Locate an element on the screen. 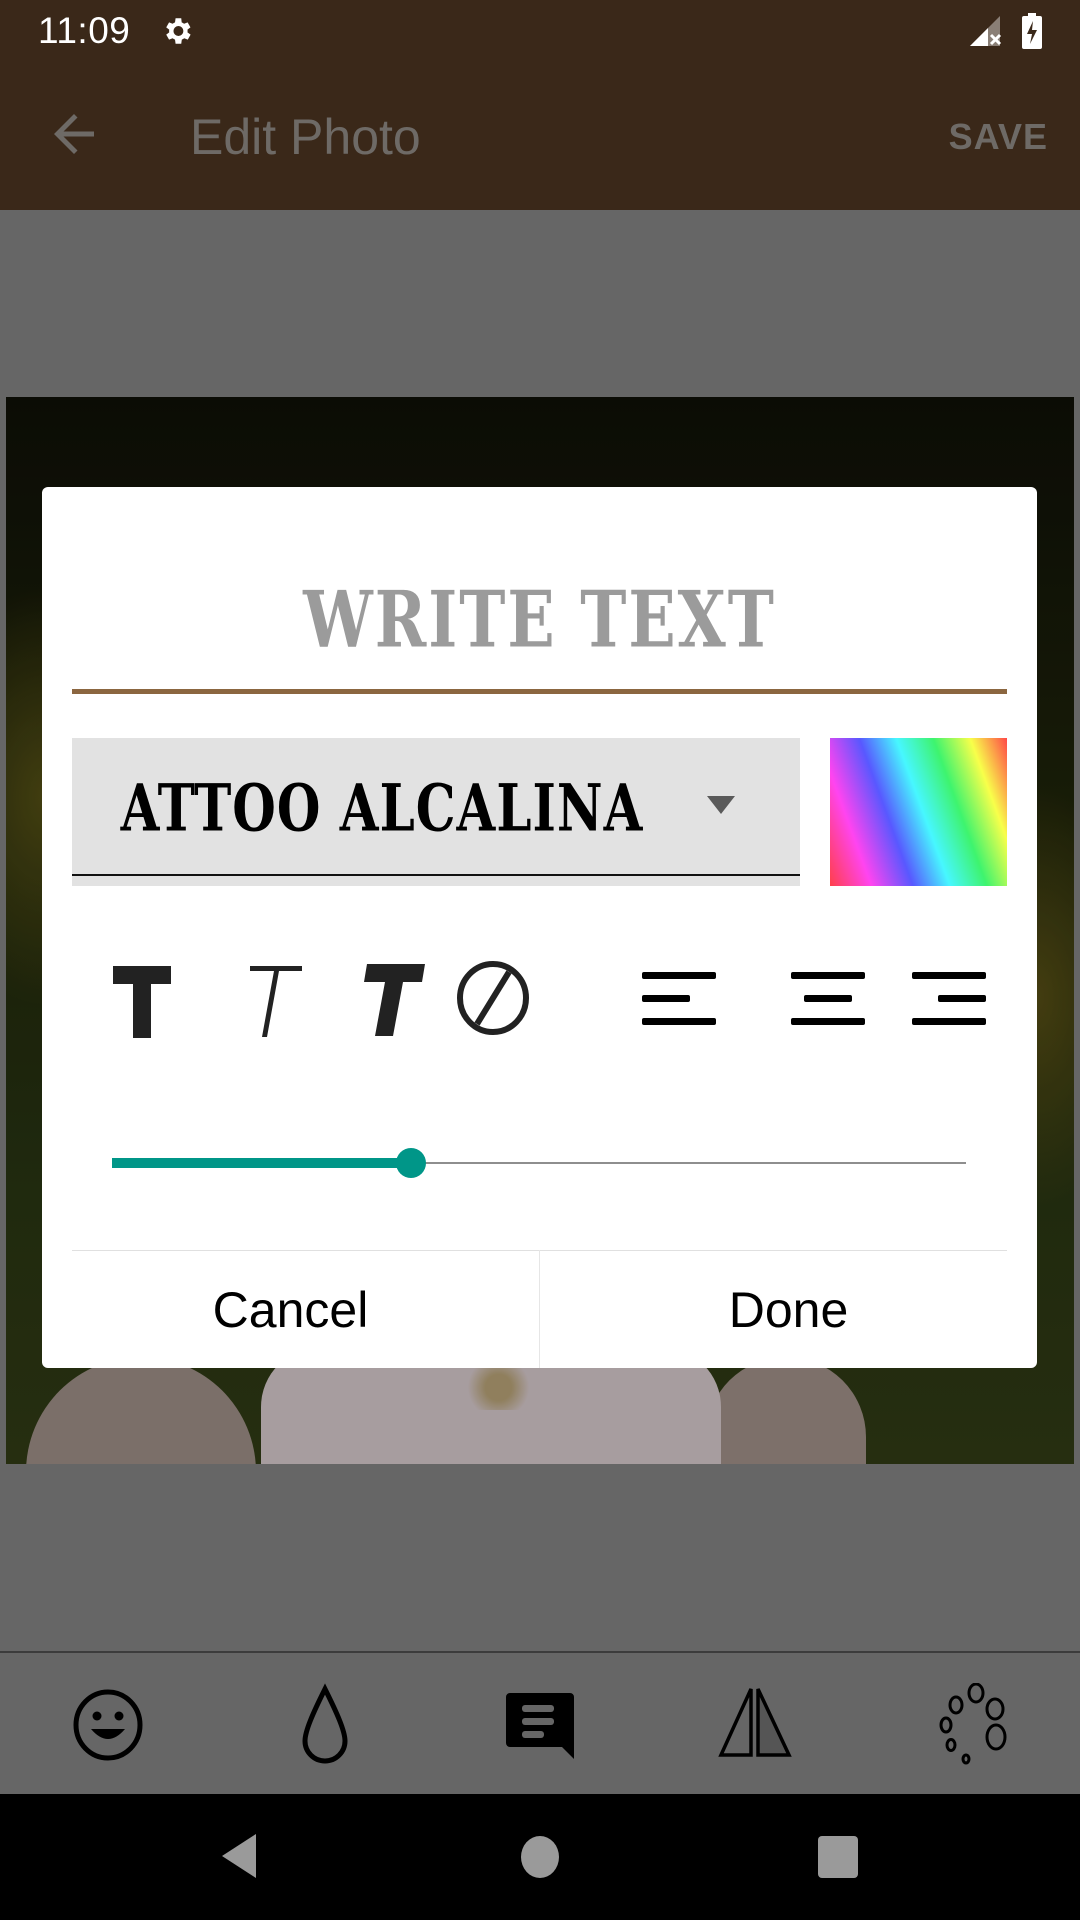 The height and width of the screenshot is (1920, 1080). text-tool-button is located at coordinates (540, 1725).